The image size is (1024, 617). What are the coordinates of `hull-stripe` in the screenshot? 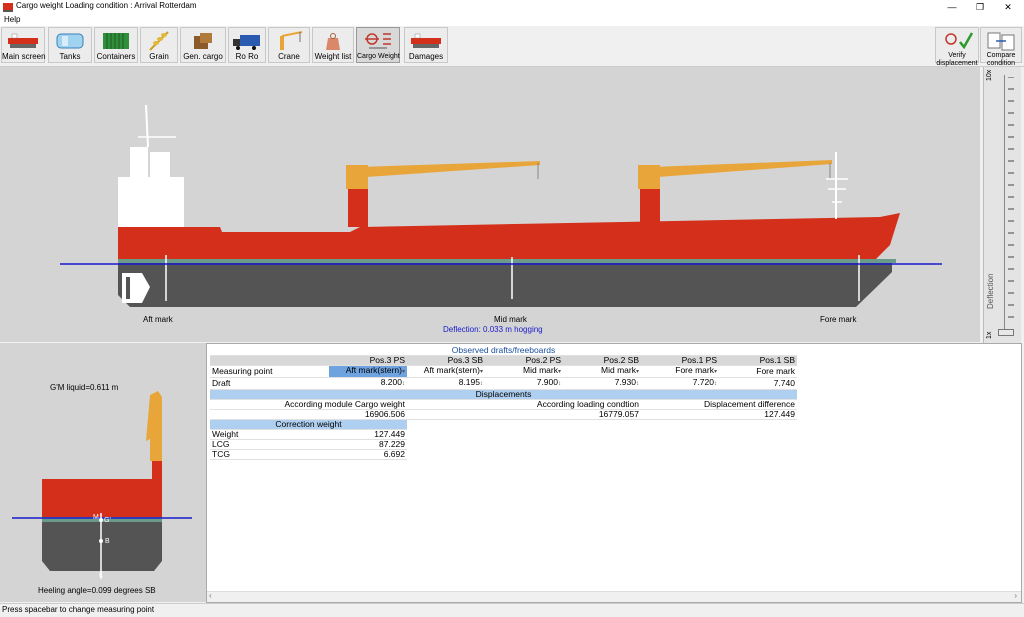 It's located at (507, 261).